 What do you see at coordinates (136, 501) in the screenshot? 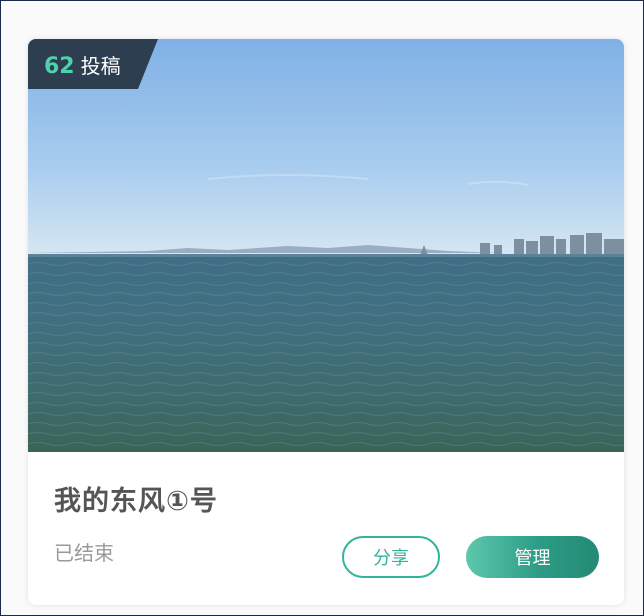
I see `card-title: 我的东风①号` at bounding box center [136, 501].